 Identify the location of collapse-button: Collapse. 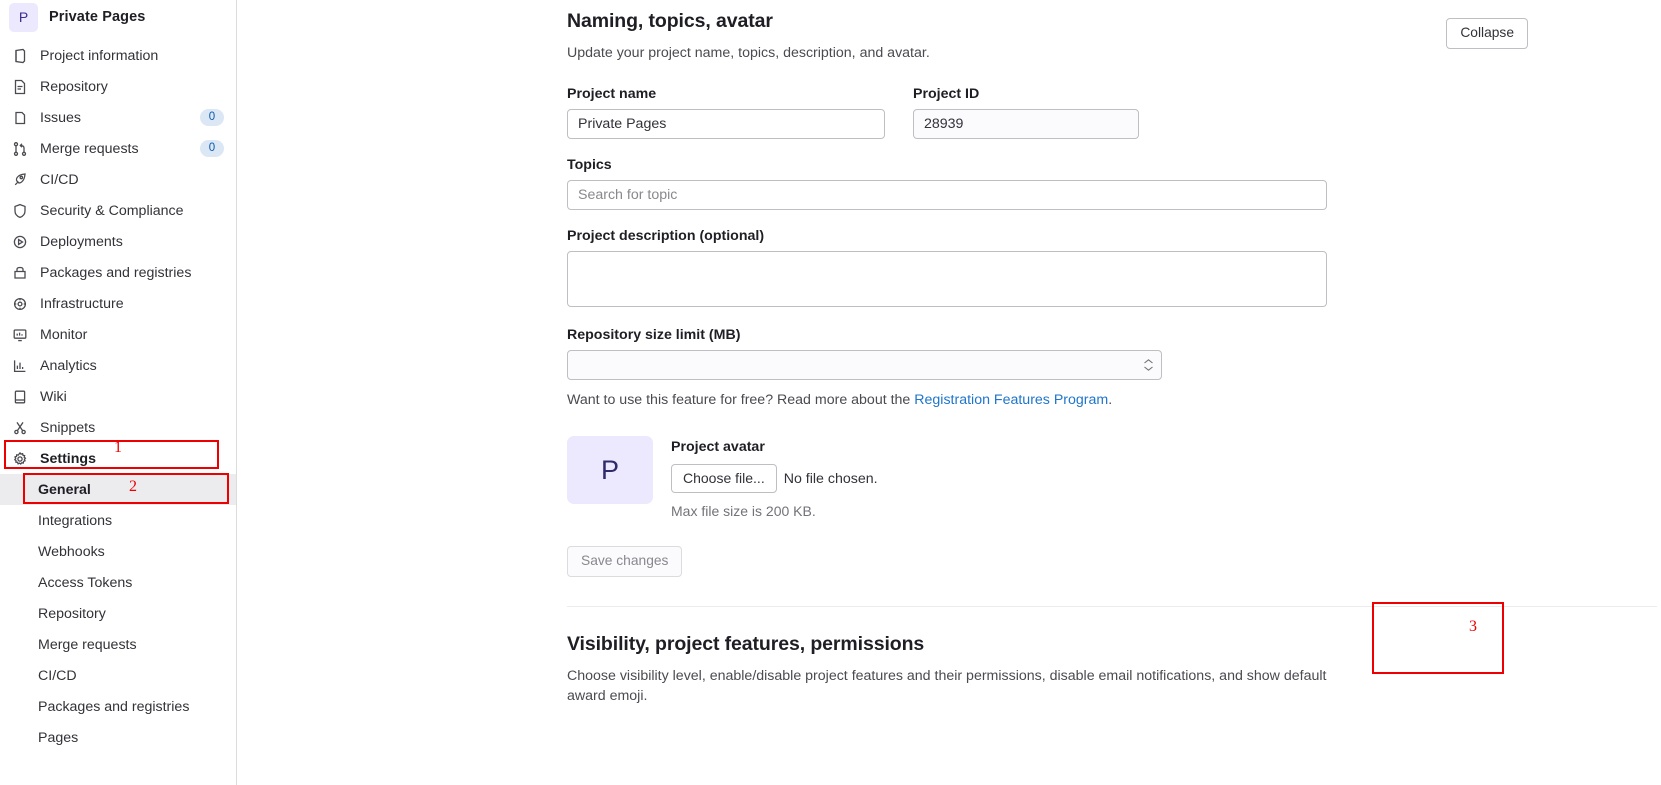
(1487, 33).